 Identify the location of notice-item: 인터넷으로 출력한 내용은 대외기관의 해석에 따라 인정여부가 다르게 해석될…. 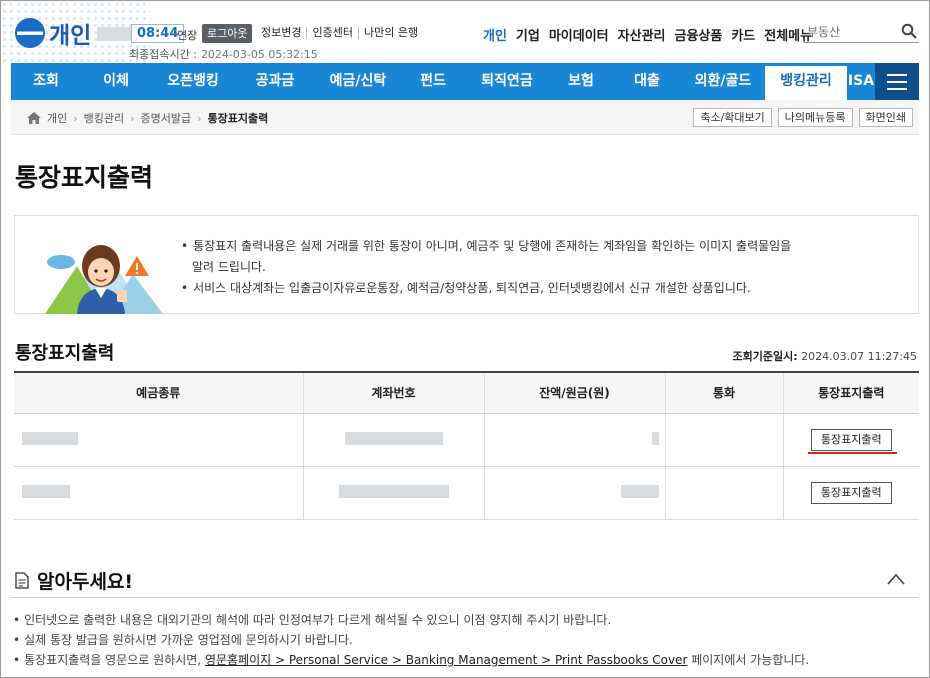
(411, 620).